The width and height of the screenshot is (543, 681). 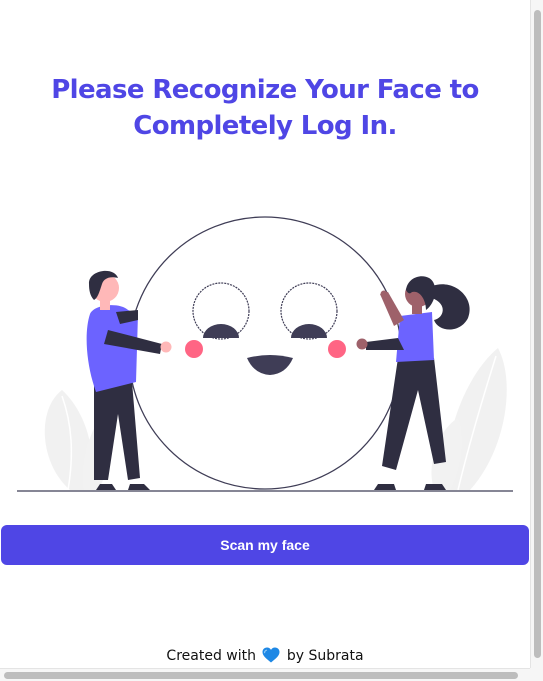 I want to click on horizontal-scrollbar, so click(x=265, y=674).